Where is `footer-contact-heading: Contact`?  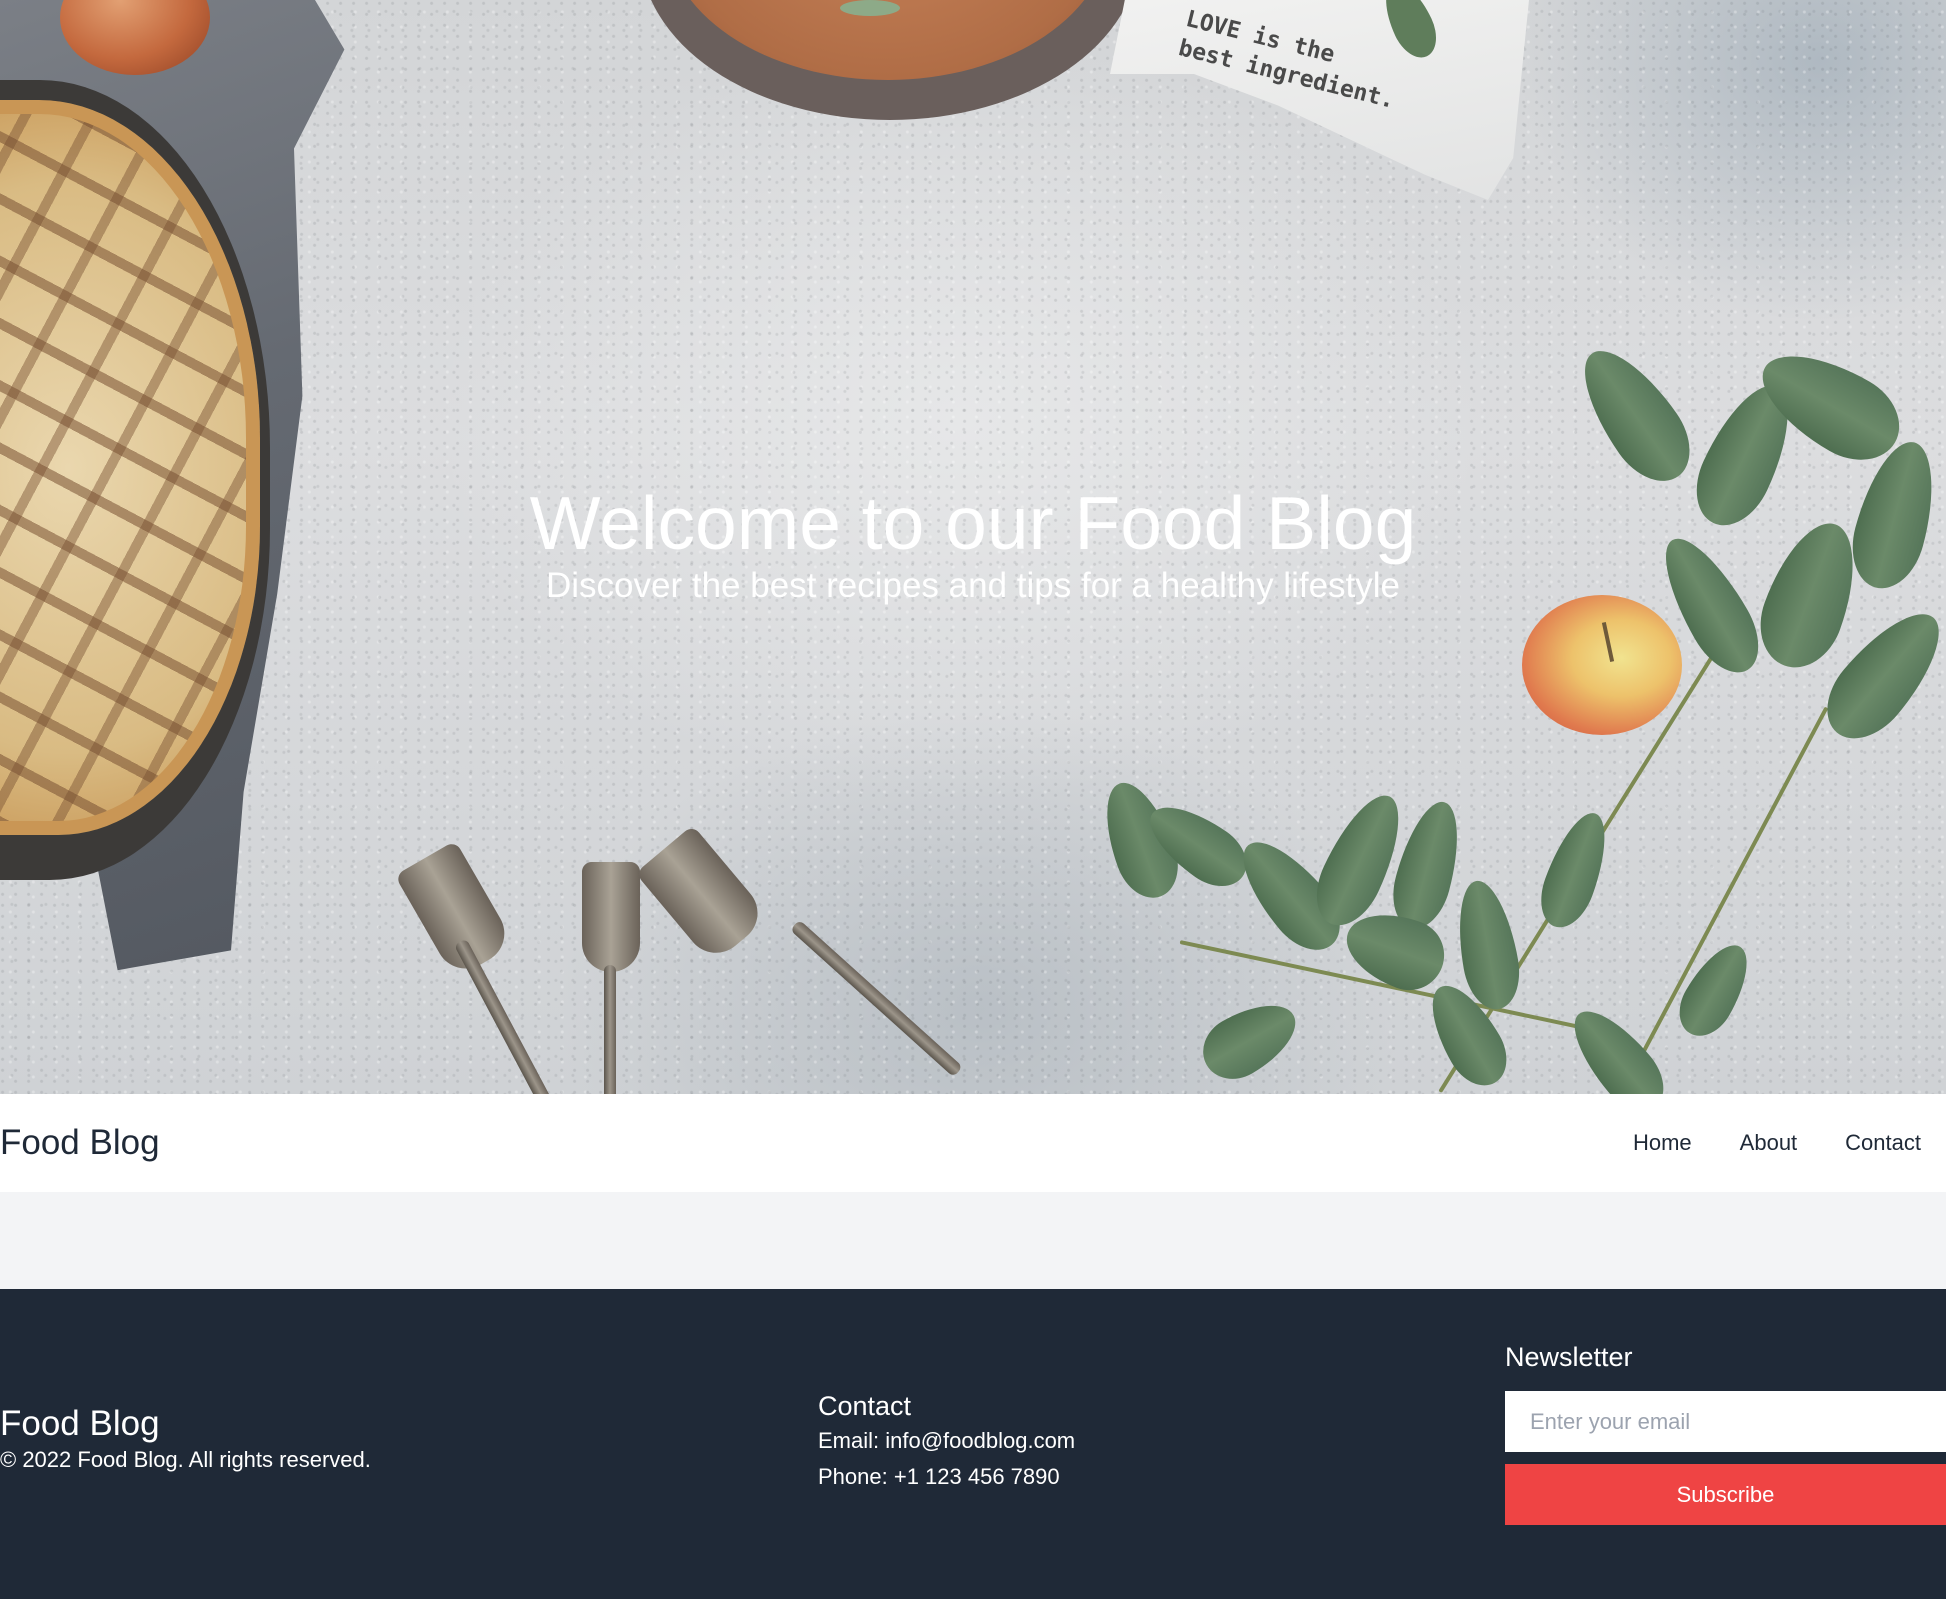
footer-contact-heading: Contact is located at coordinates (865, 1406).